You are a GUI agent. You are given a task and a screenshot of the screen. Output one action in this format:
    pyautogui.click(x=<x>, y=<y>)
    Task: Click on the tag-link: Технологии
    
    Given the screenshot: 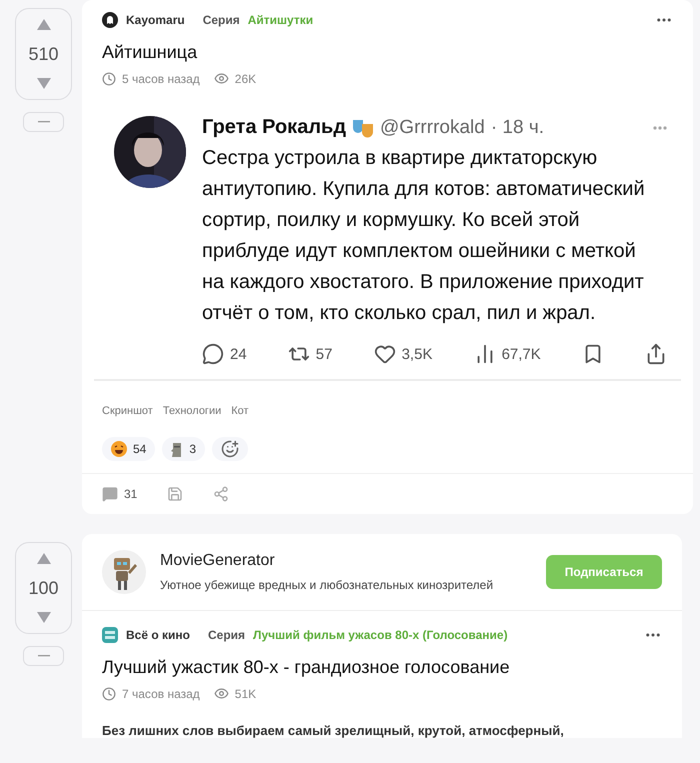 What is the action you would take?
    pyautogui.click(x=192, y=411)
    